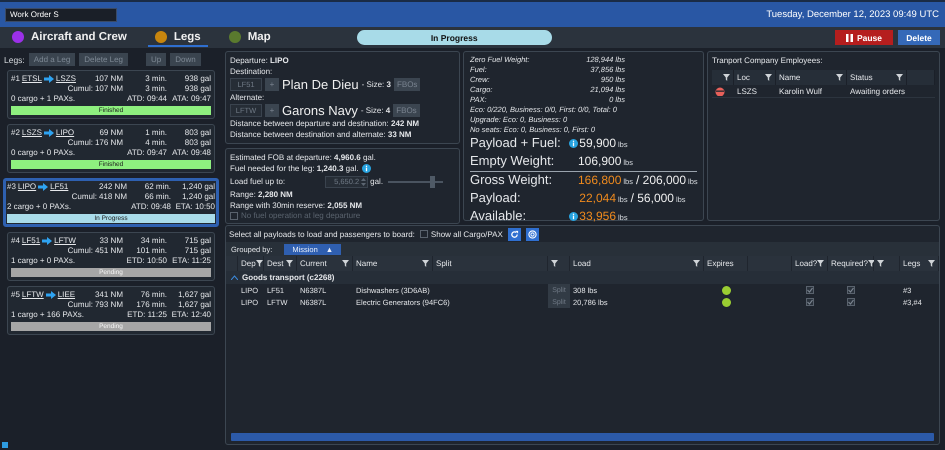  I want to click on horizontal-scrollbar, so click(582, 437).